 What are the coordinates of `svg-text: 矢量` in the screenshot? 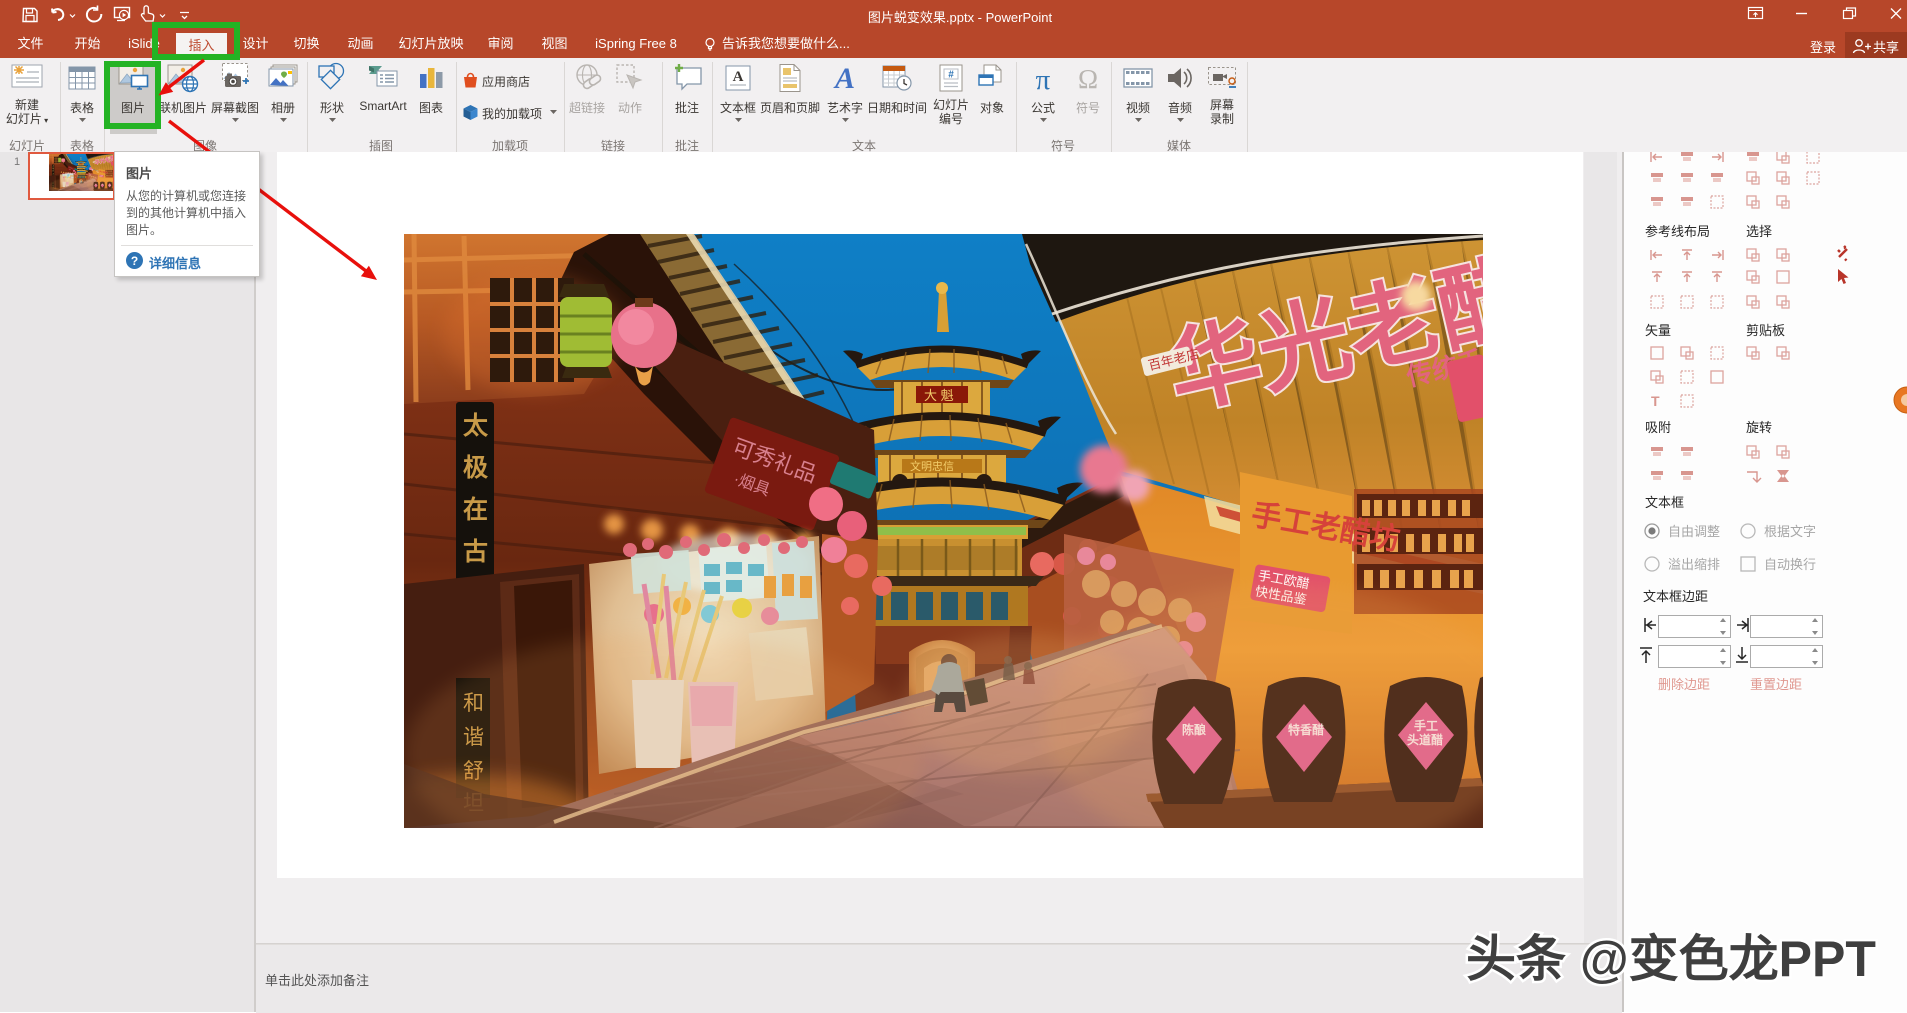 It's located at (1658, 330).